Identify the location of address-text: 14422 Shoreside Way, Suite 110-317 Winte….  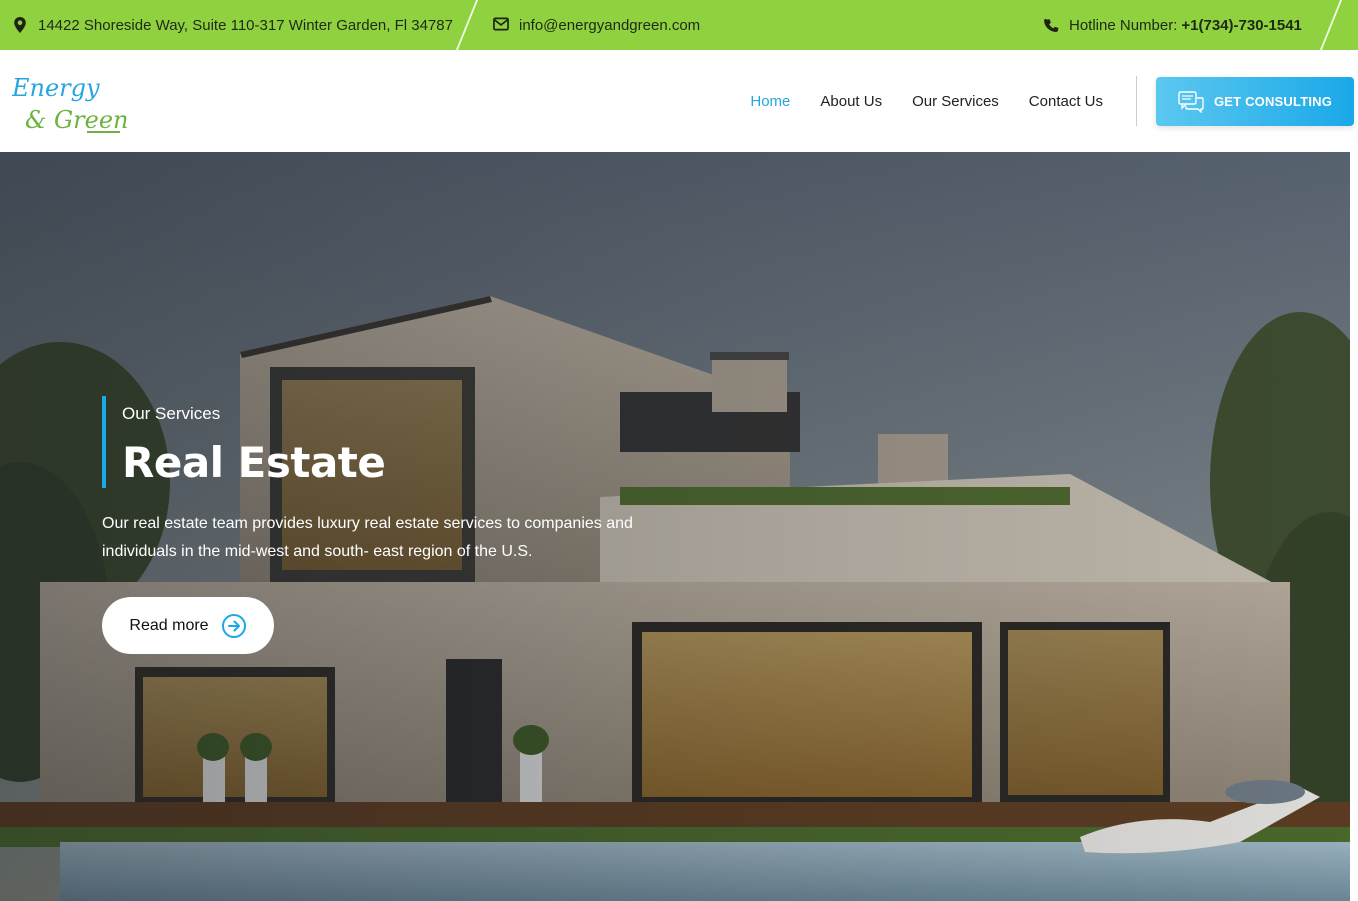
(245, 25).